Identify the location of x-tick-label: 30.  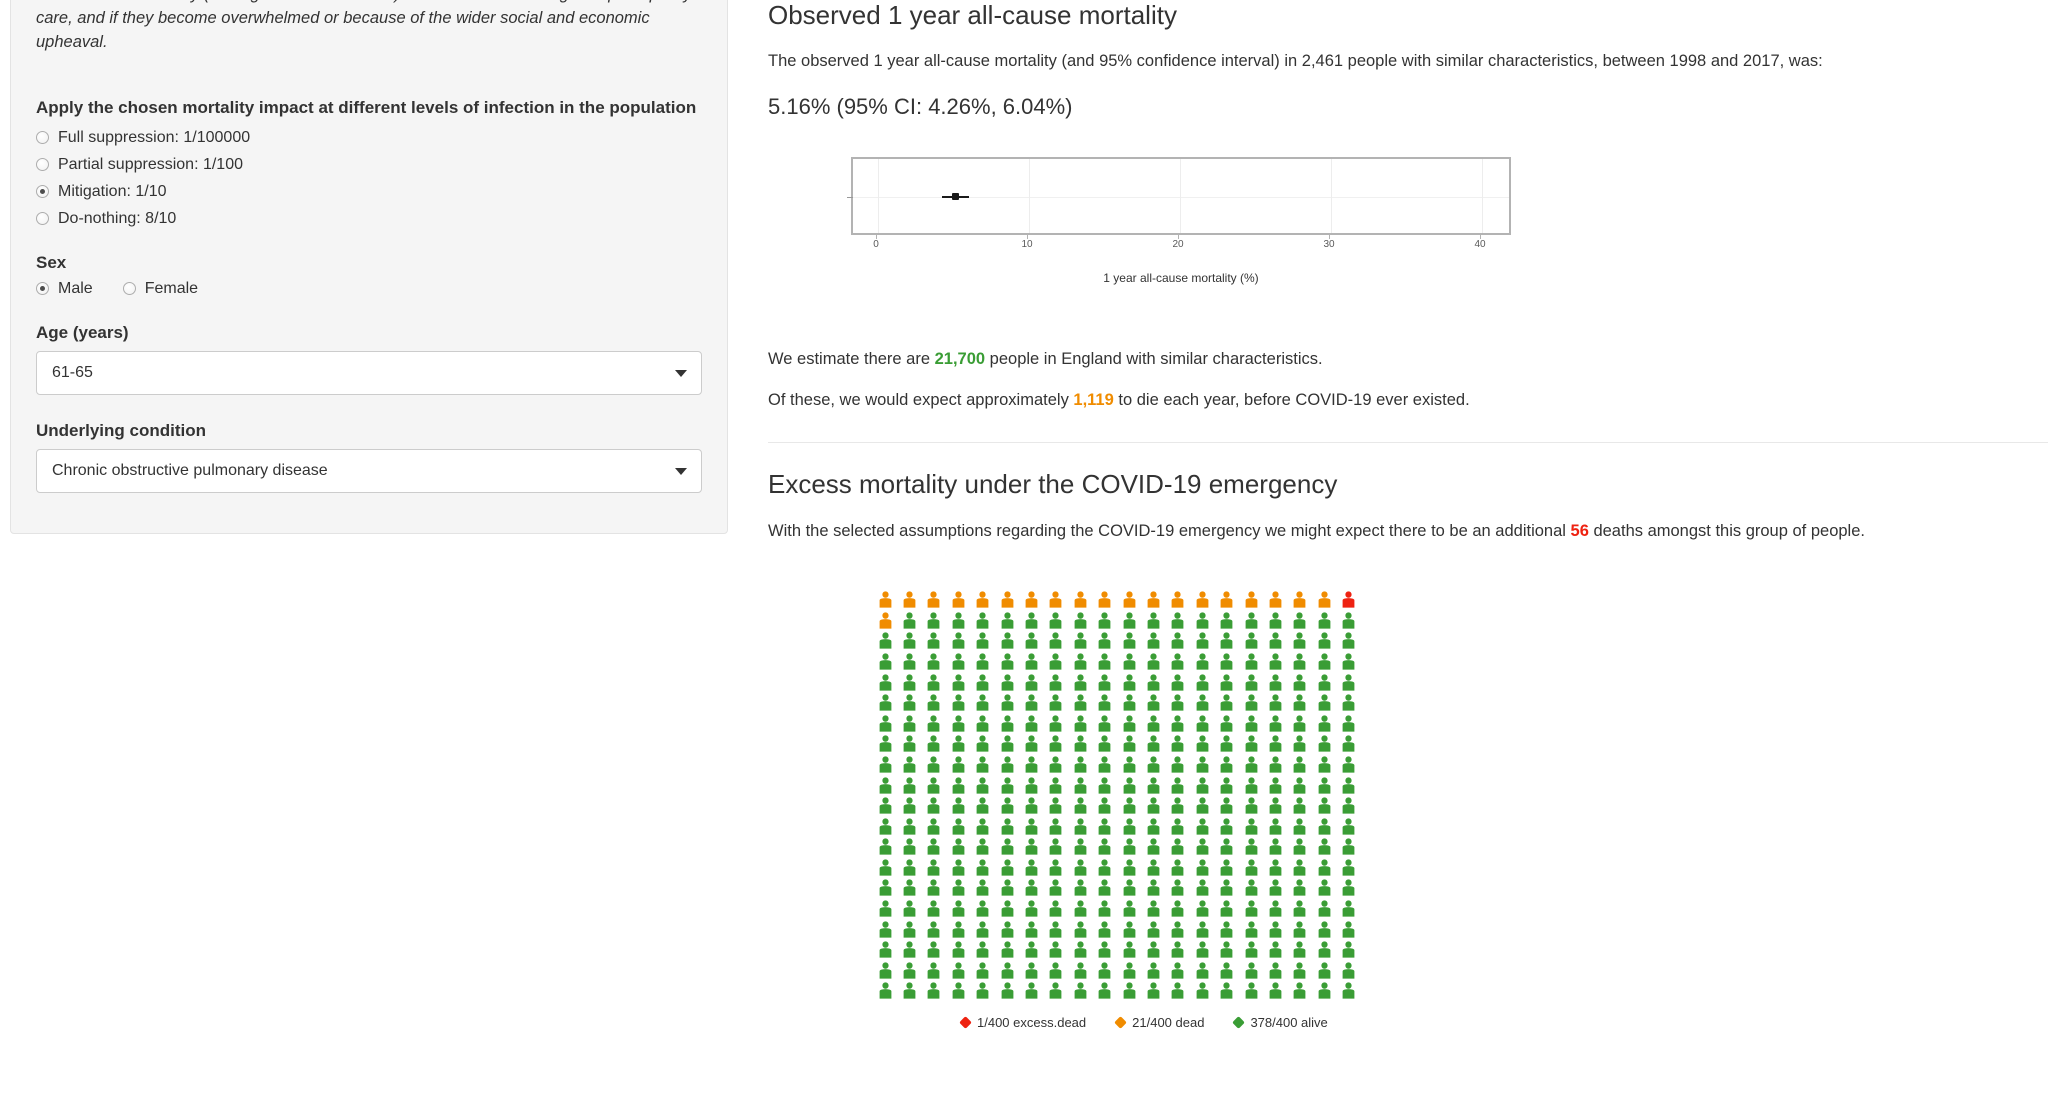
(1329, 244).